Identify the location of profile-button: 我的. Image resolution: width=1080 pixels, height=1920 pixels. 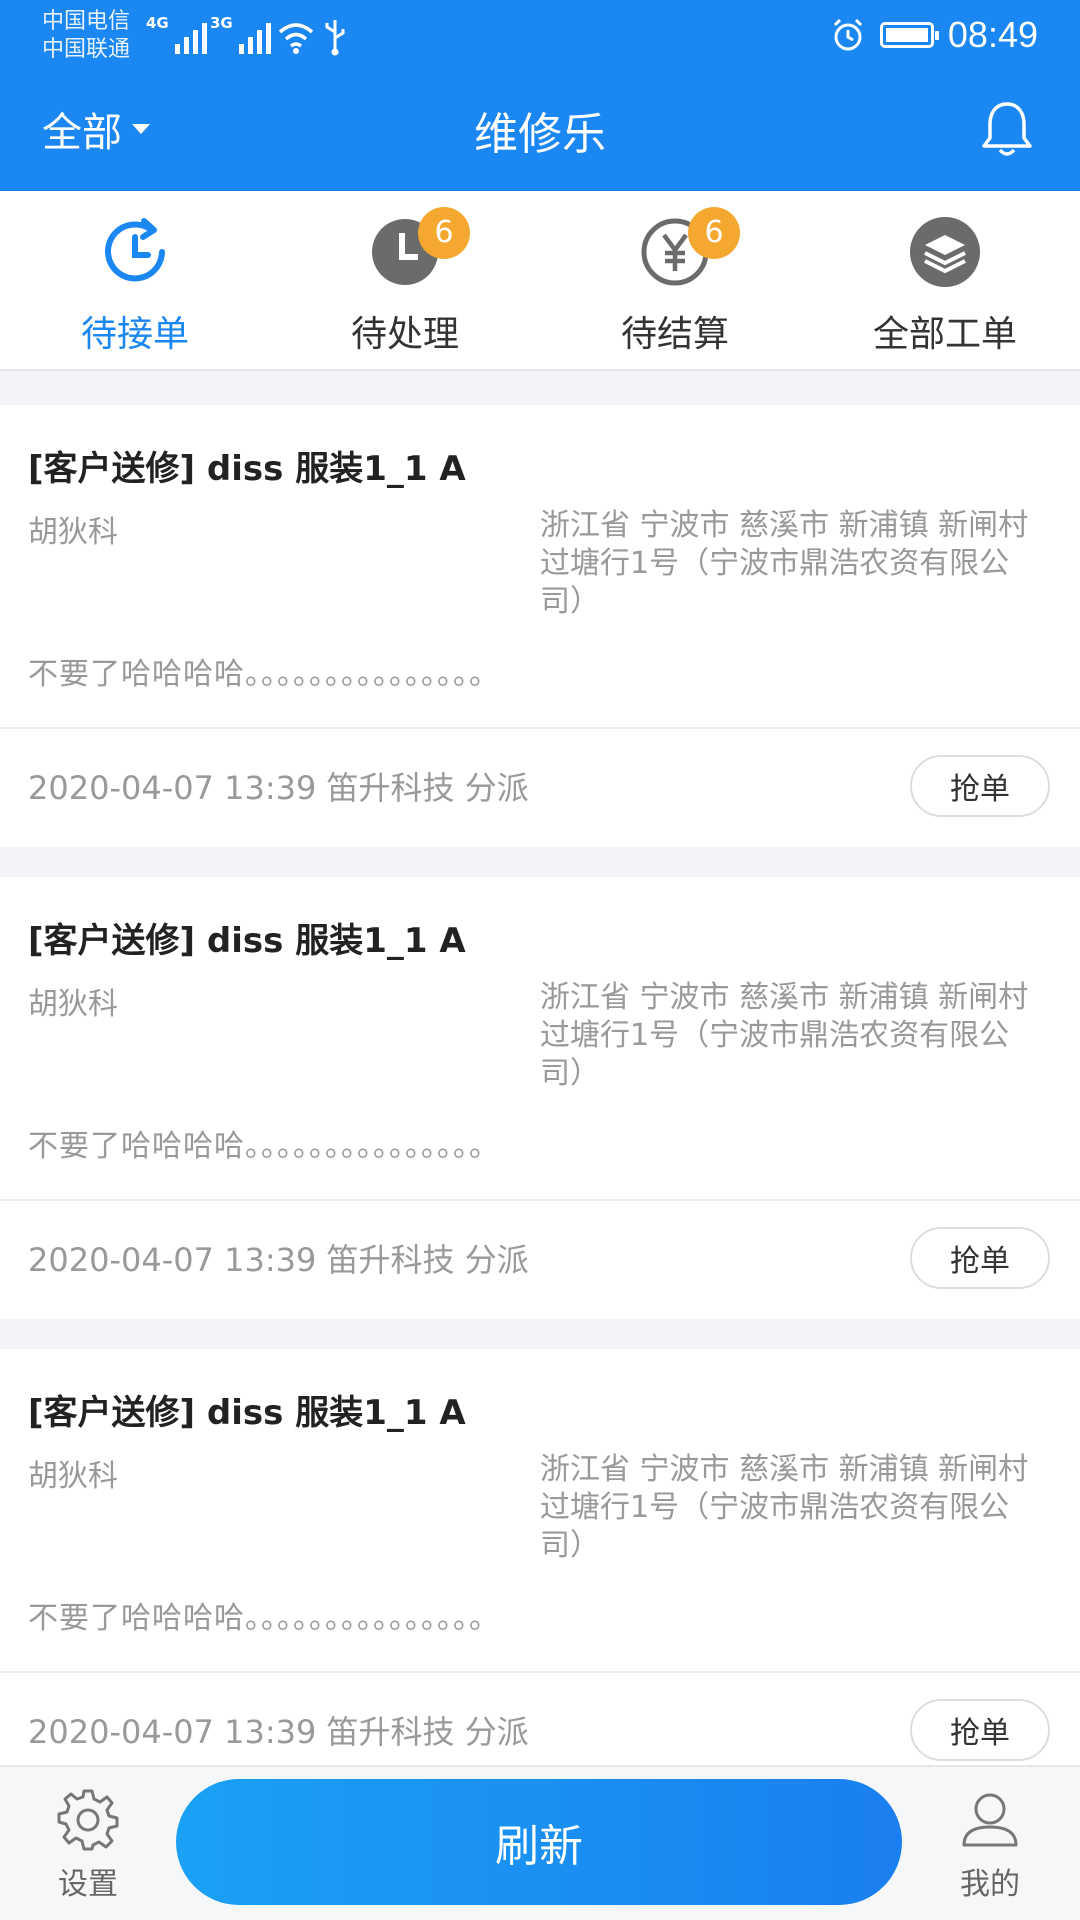
(990, 1845).